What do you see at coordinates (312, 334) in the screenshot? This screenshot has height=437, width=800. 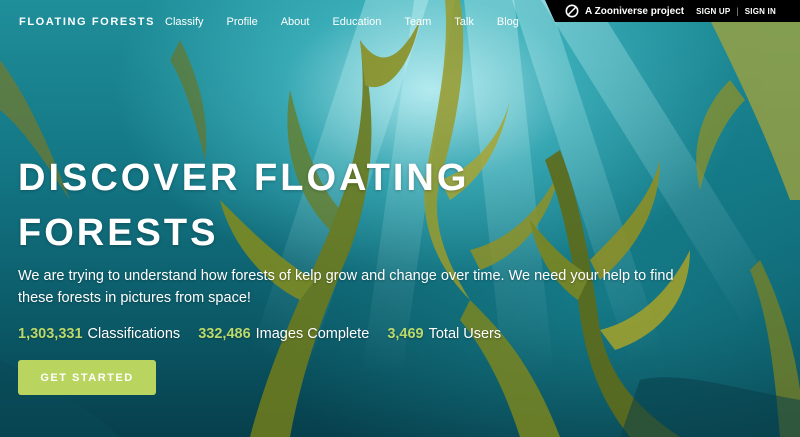 I see `stat-images-complete-label: Images Complete` at bounding box center [312, 334].